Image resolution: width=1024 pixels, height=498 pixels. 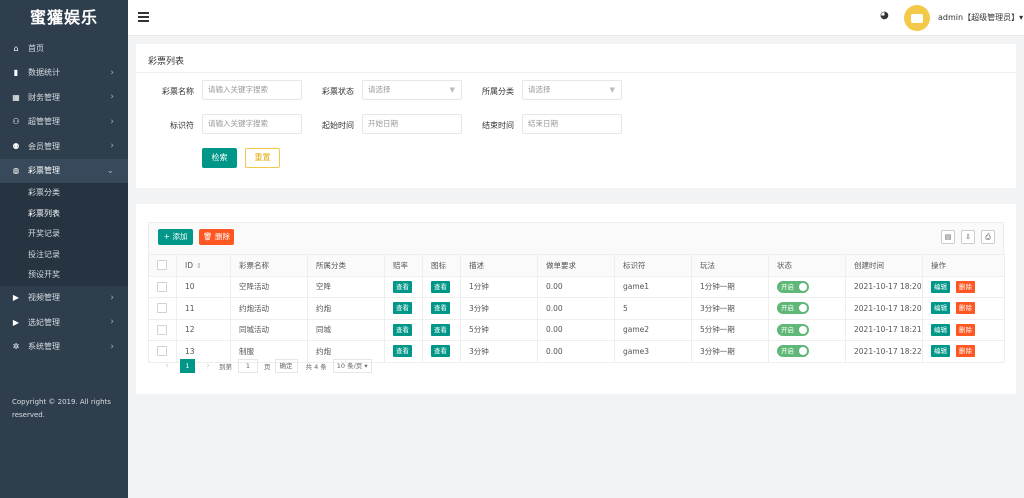 What do you see at coordinates (64, 48) in the screenshot?
I see `sidebar-item-home: ⌂ 首页` at bounding box center [64, 48].